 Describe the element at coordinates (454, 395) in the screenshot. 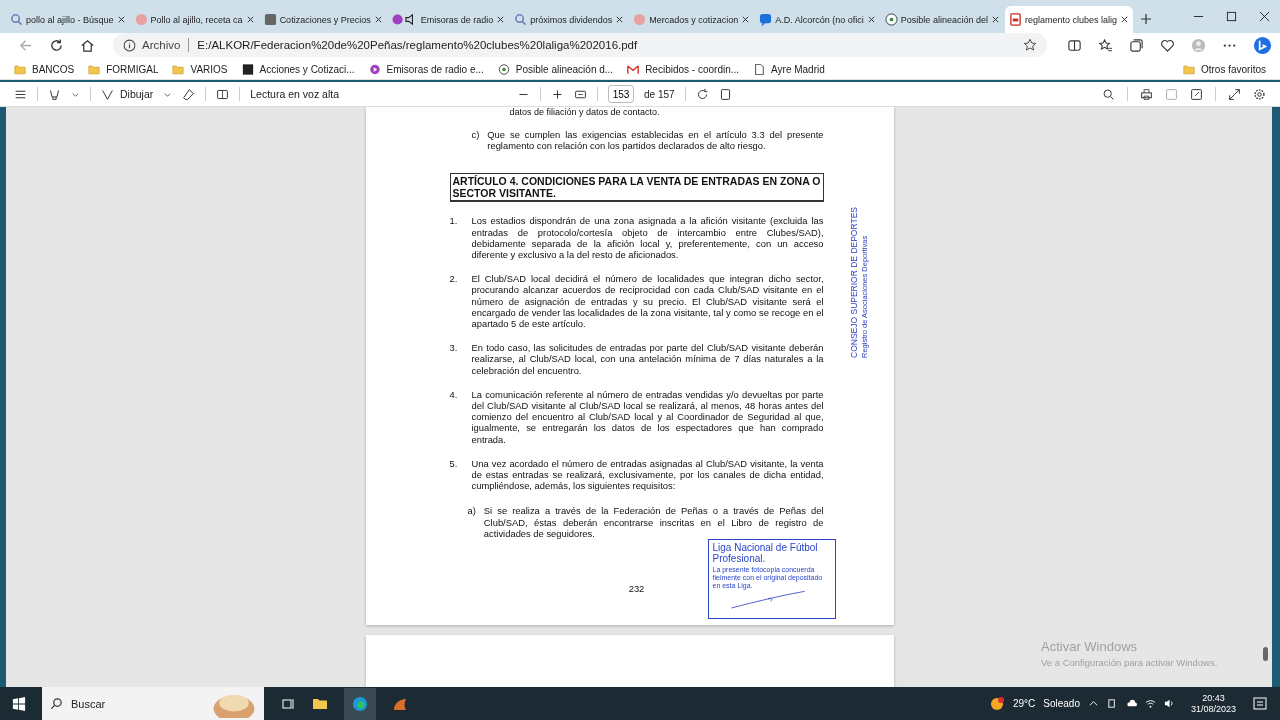

I see `list-number: 4.` at that location.